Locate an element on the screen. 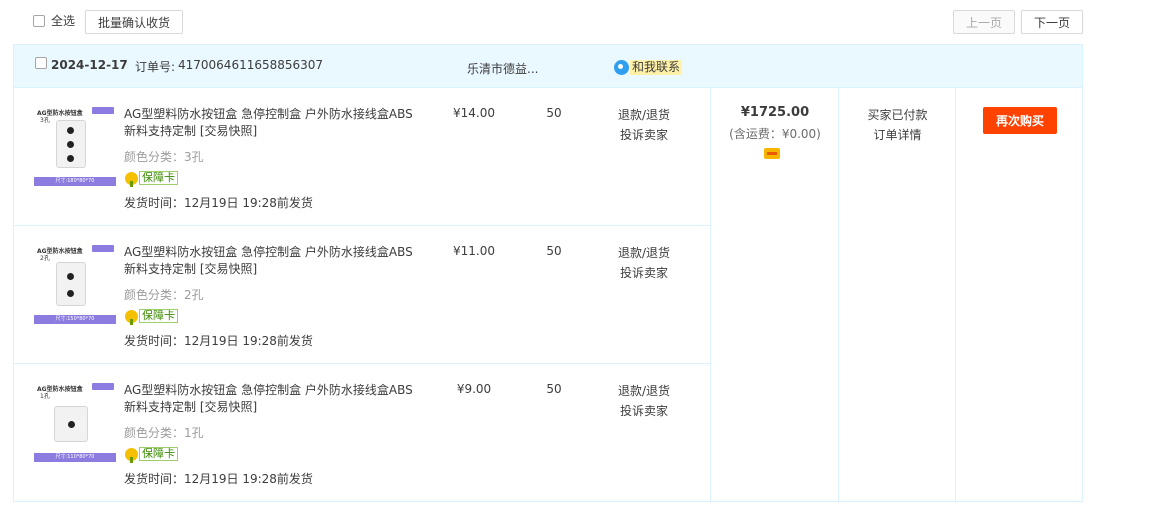 This screenshot has height=510, width=1151. thumb-sub: 2孔 is located at coordinates (45, 258).